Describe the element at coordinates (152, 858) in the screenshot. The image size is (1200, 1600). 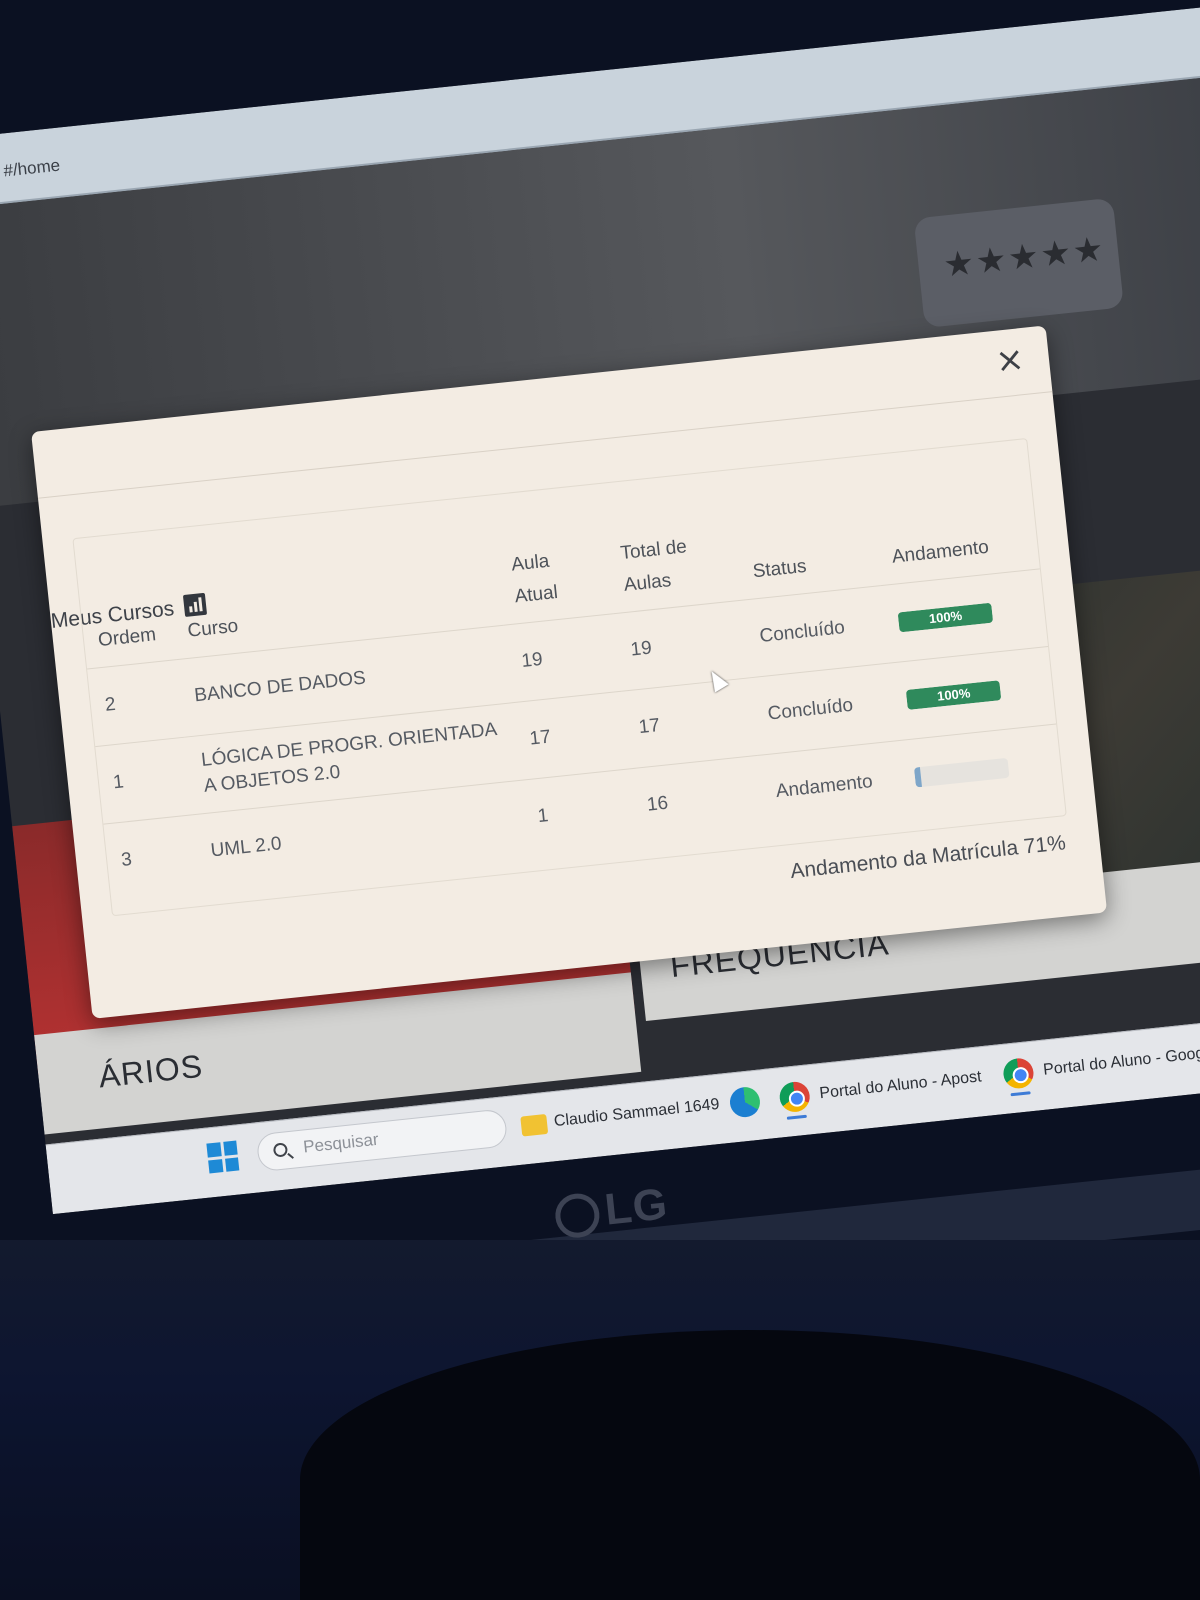
I see `cell-ordem: 3` at that location.